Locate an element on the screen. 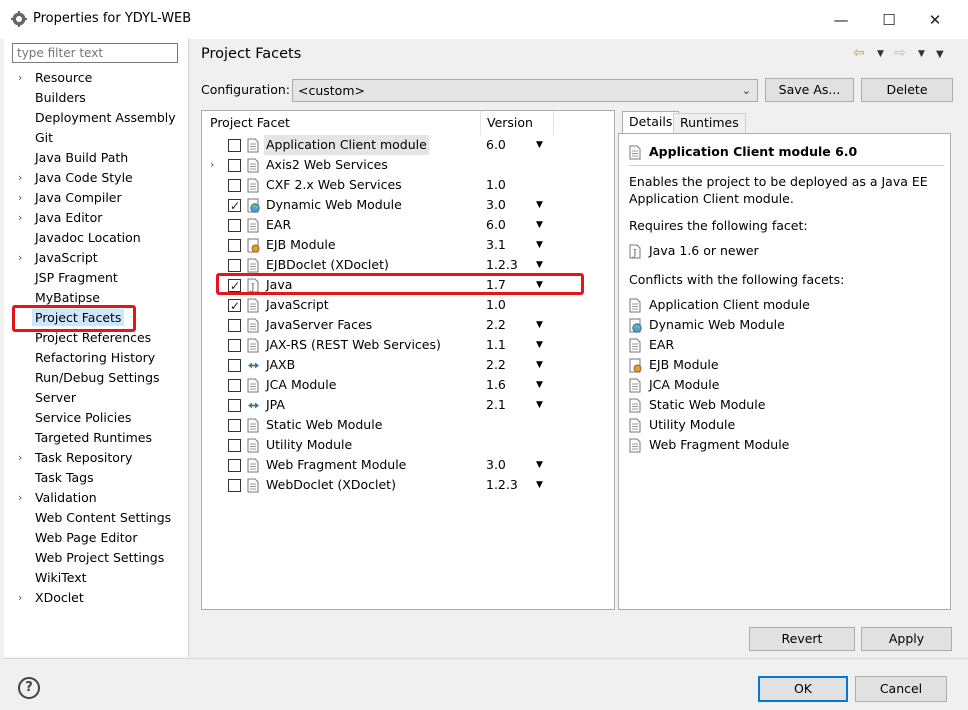 The height and width of the screenshot is (710, 968). facet-row: Web Fragment Module 3.0 ▼ is located at coordinates (408, 465).